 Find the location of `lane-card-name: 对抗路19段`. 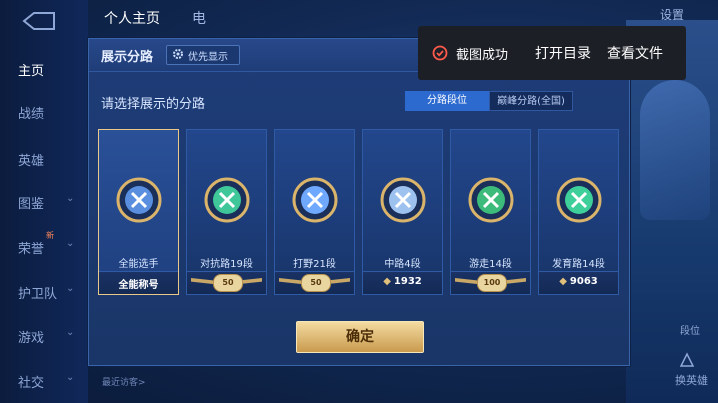

lane-card-name: 对抗路19段 is located at coordinates (226, 264).